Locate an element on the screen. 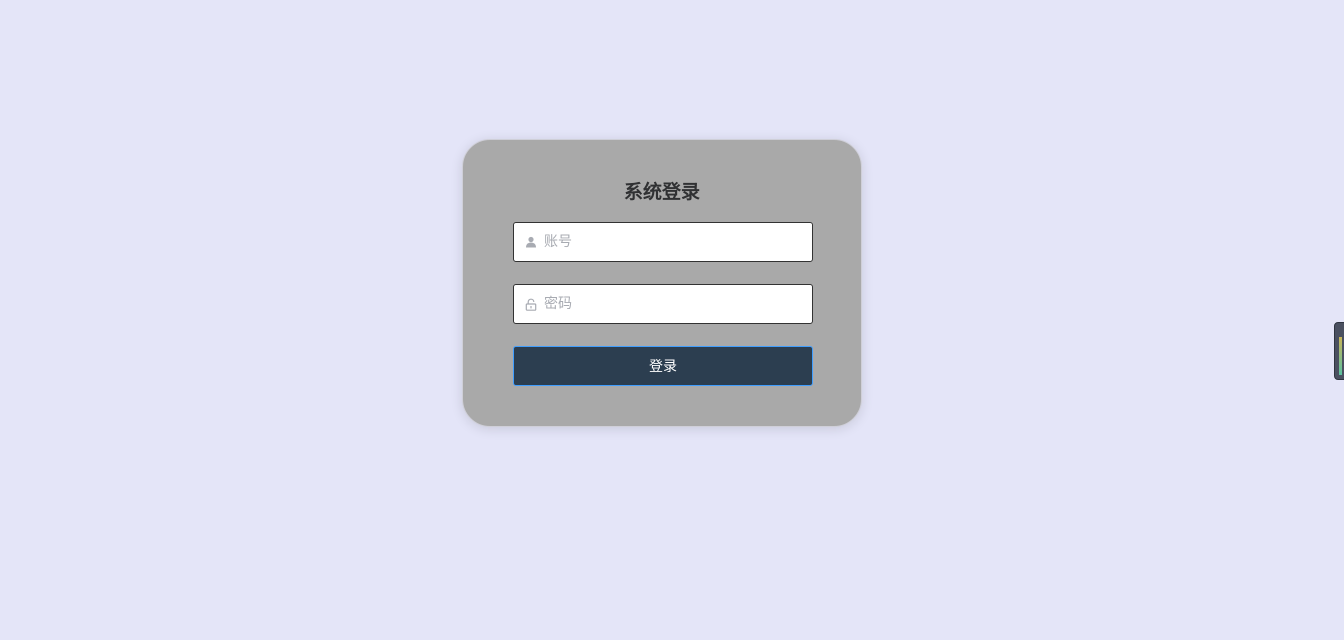 This screenshot has height=640, width=1344. login-card: 系统登录 登录 is located at coordinates (662, 283).